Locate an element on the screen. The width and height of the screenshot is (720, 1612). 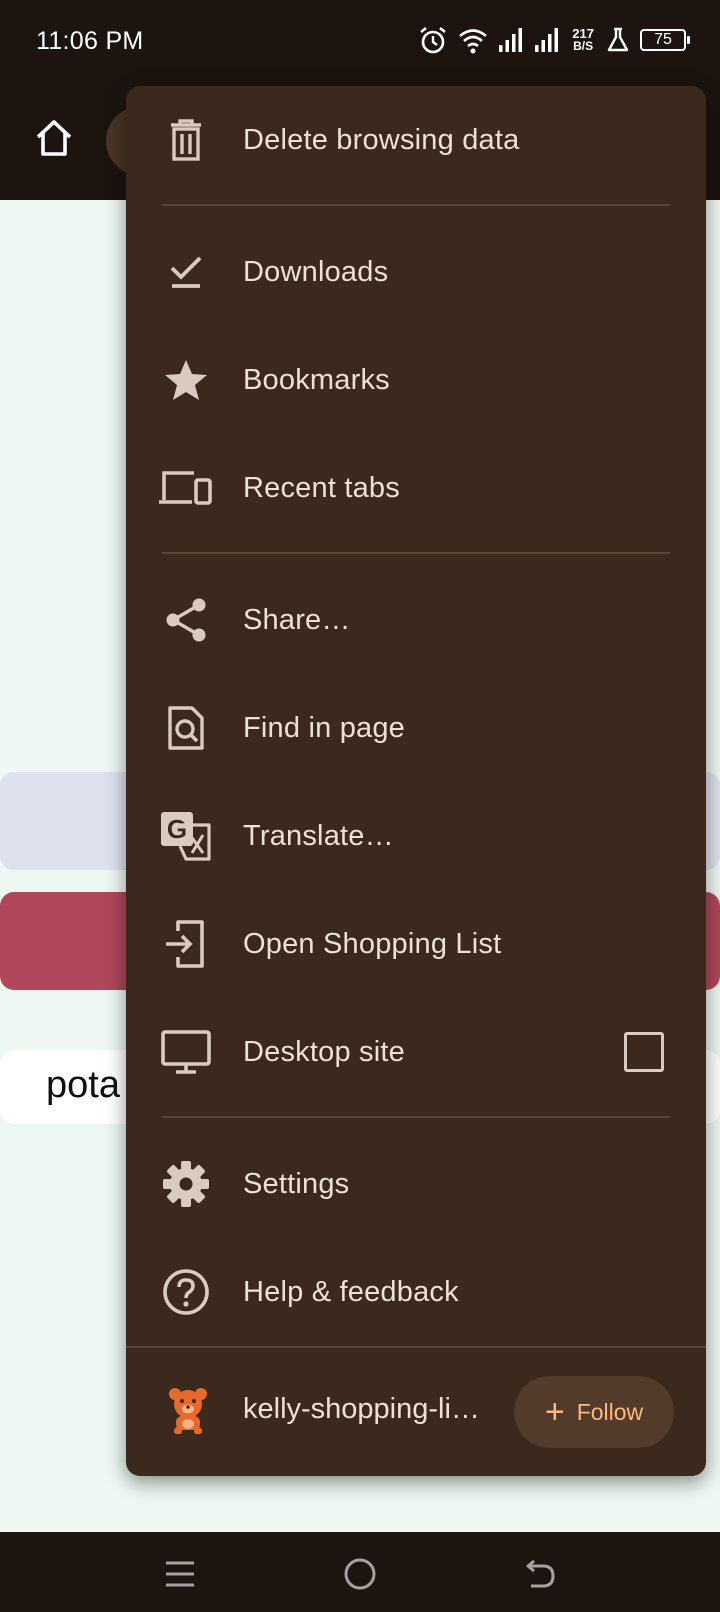
menu-item-delete-browsing-data: Delete browsing data is located at coordinates (416, 140).